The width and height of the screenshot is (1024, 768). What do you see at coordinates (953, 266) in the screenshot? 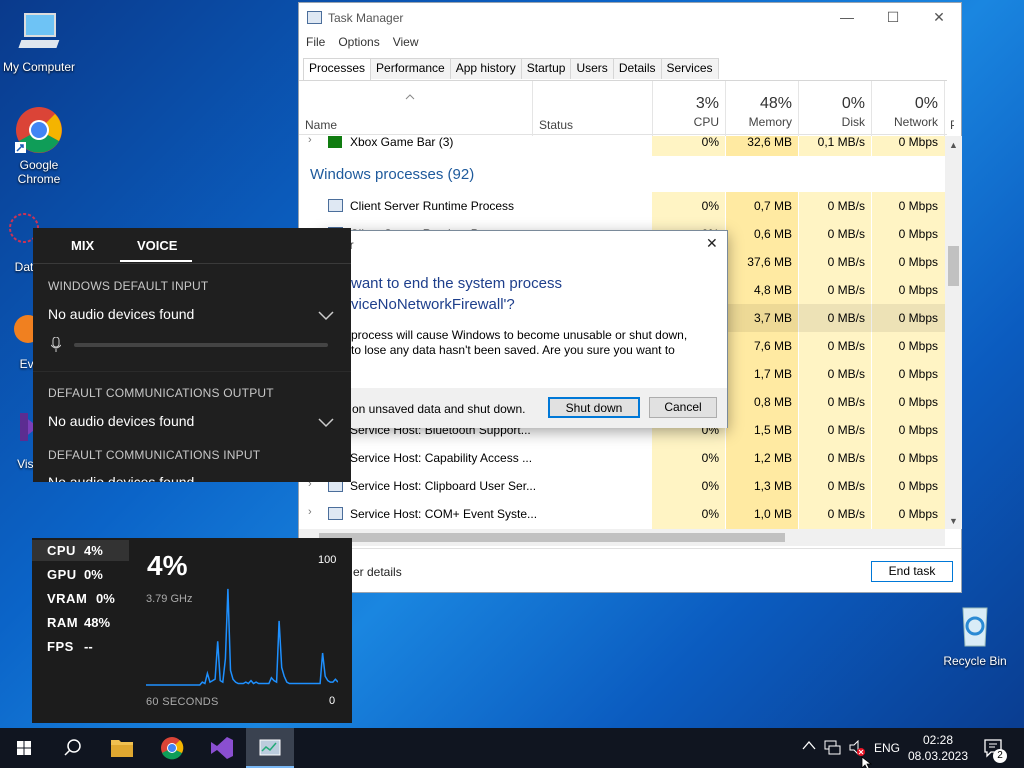
I see `scroll-thumb` at bounding box center [953, 266].